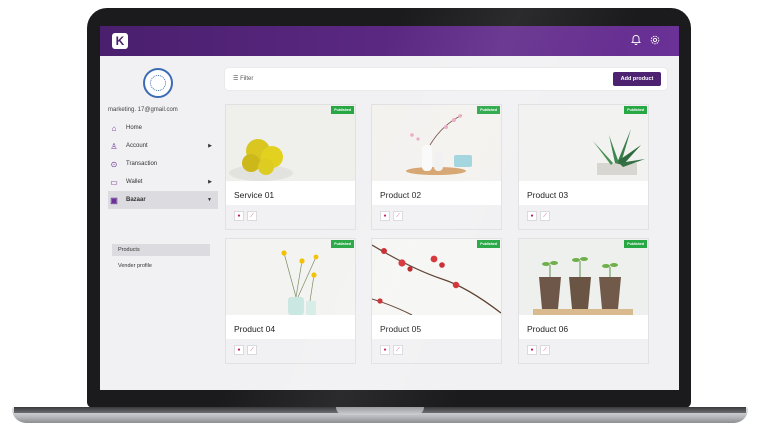  I want to click on filter-icon: ☰, so click(236, 79).